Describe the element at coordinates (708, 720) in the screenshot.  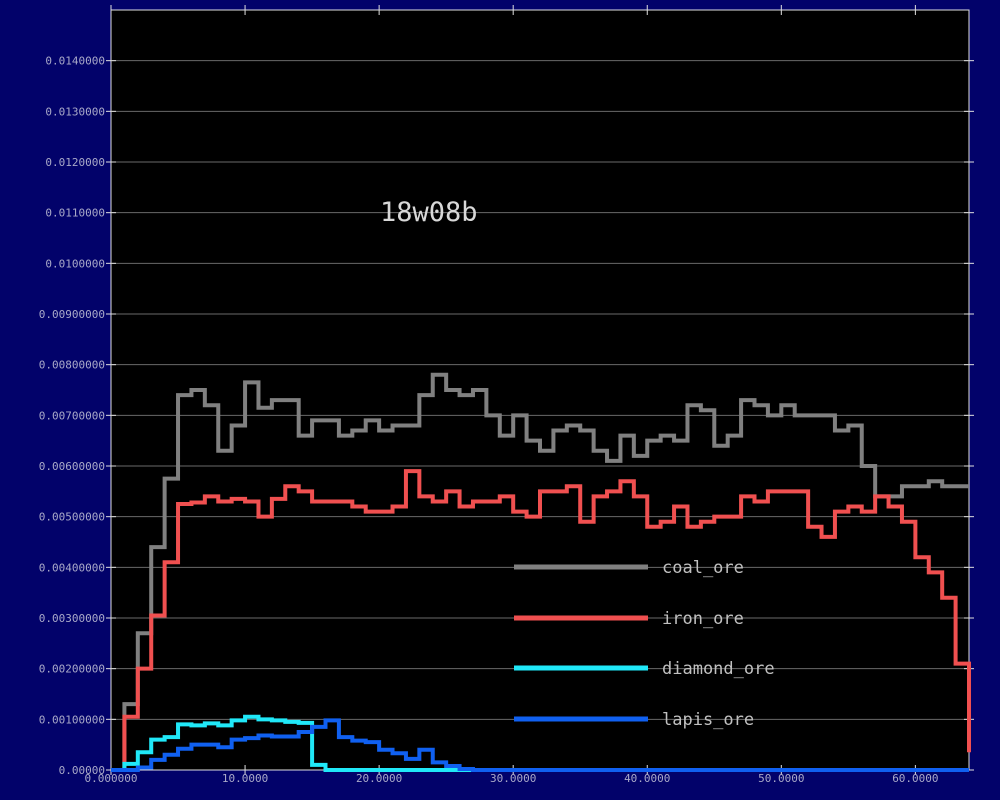
I see `legend-label-lapis-ore: lapis_ore` at that location.